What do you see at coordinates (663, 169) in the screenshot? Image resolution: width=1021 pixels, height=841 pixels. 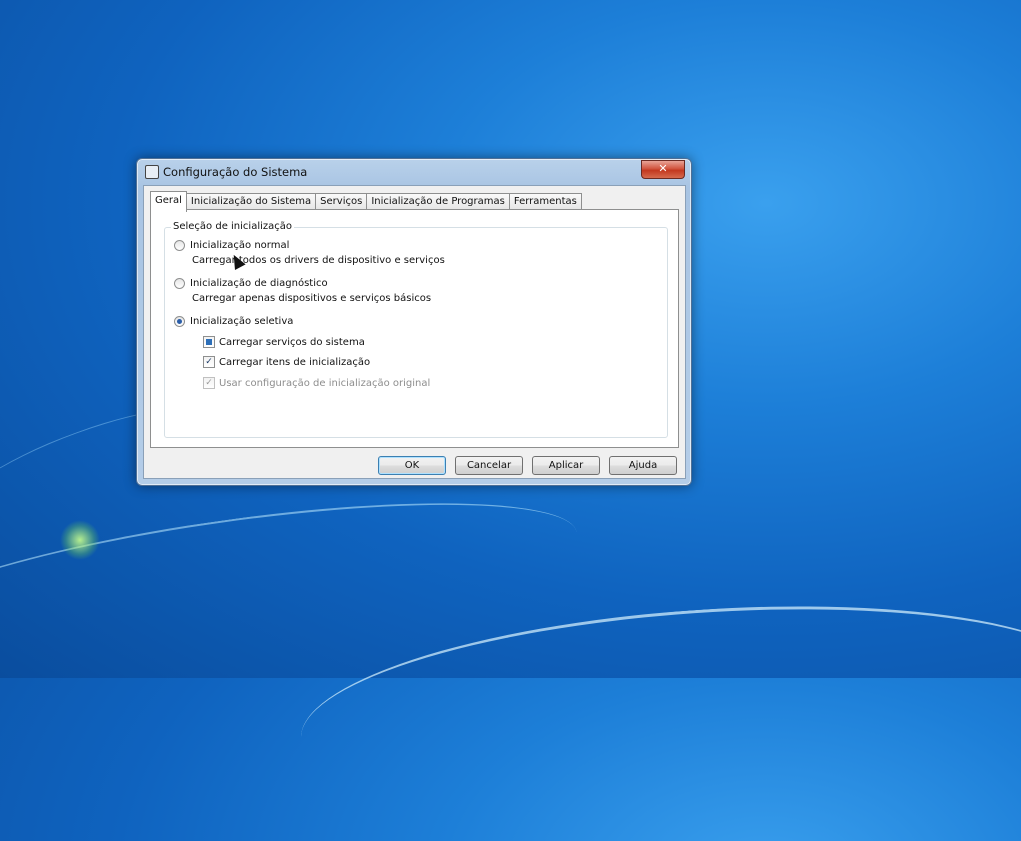 I see `close-button: ✕` at bounding box center [663, 169].